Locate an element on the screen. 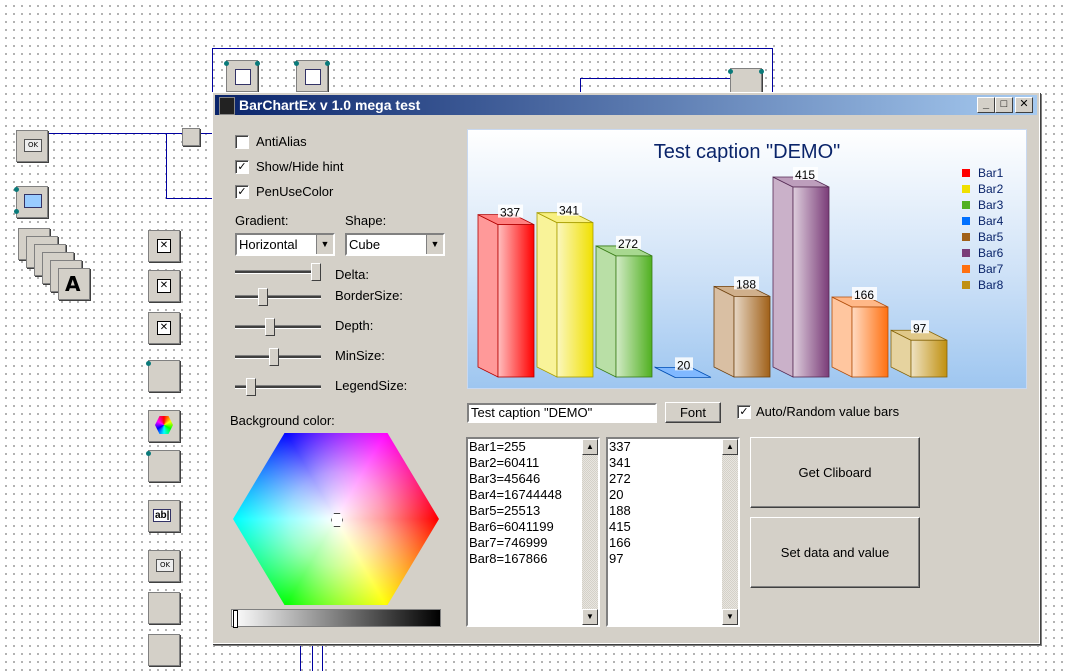 The height and width of the screenshot is (671, 1065). antialias-checkbox is located at coordinates (242, 142).